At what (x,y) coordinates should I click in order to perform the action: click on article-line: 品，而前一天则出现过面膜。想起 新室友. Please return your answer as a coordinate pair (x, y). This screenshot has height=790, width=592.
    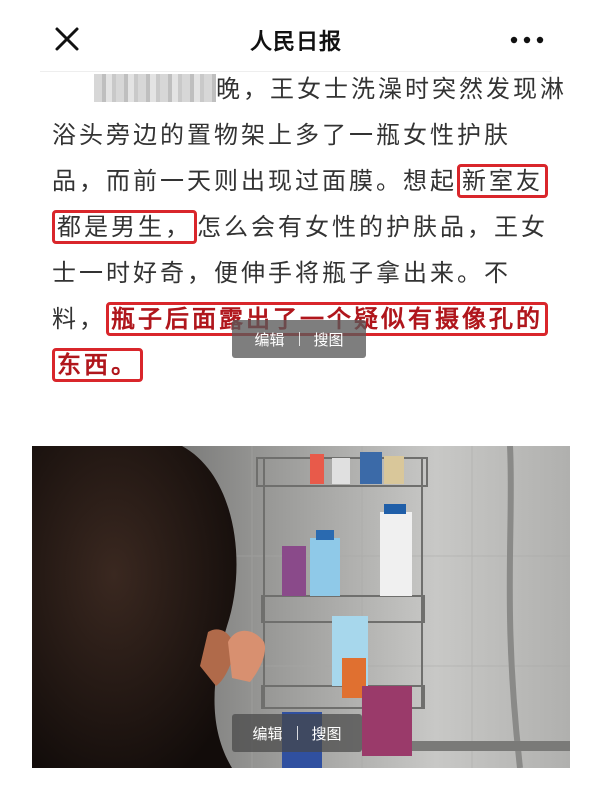
    Looking at the image, I should click on (307, 181).